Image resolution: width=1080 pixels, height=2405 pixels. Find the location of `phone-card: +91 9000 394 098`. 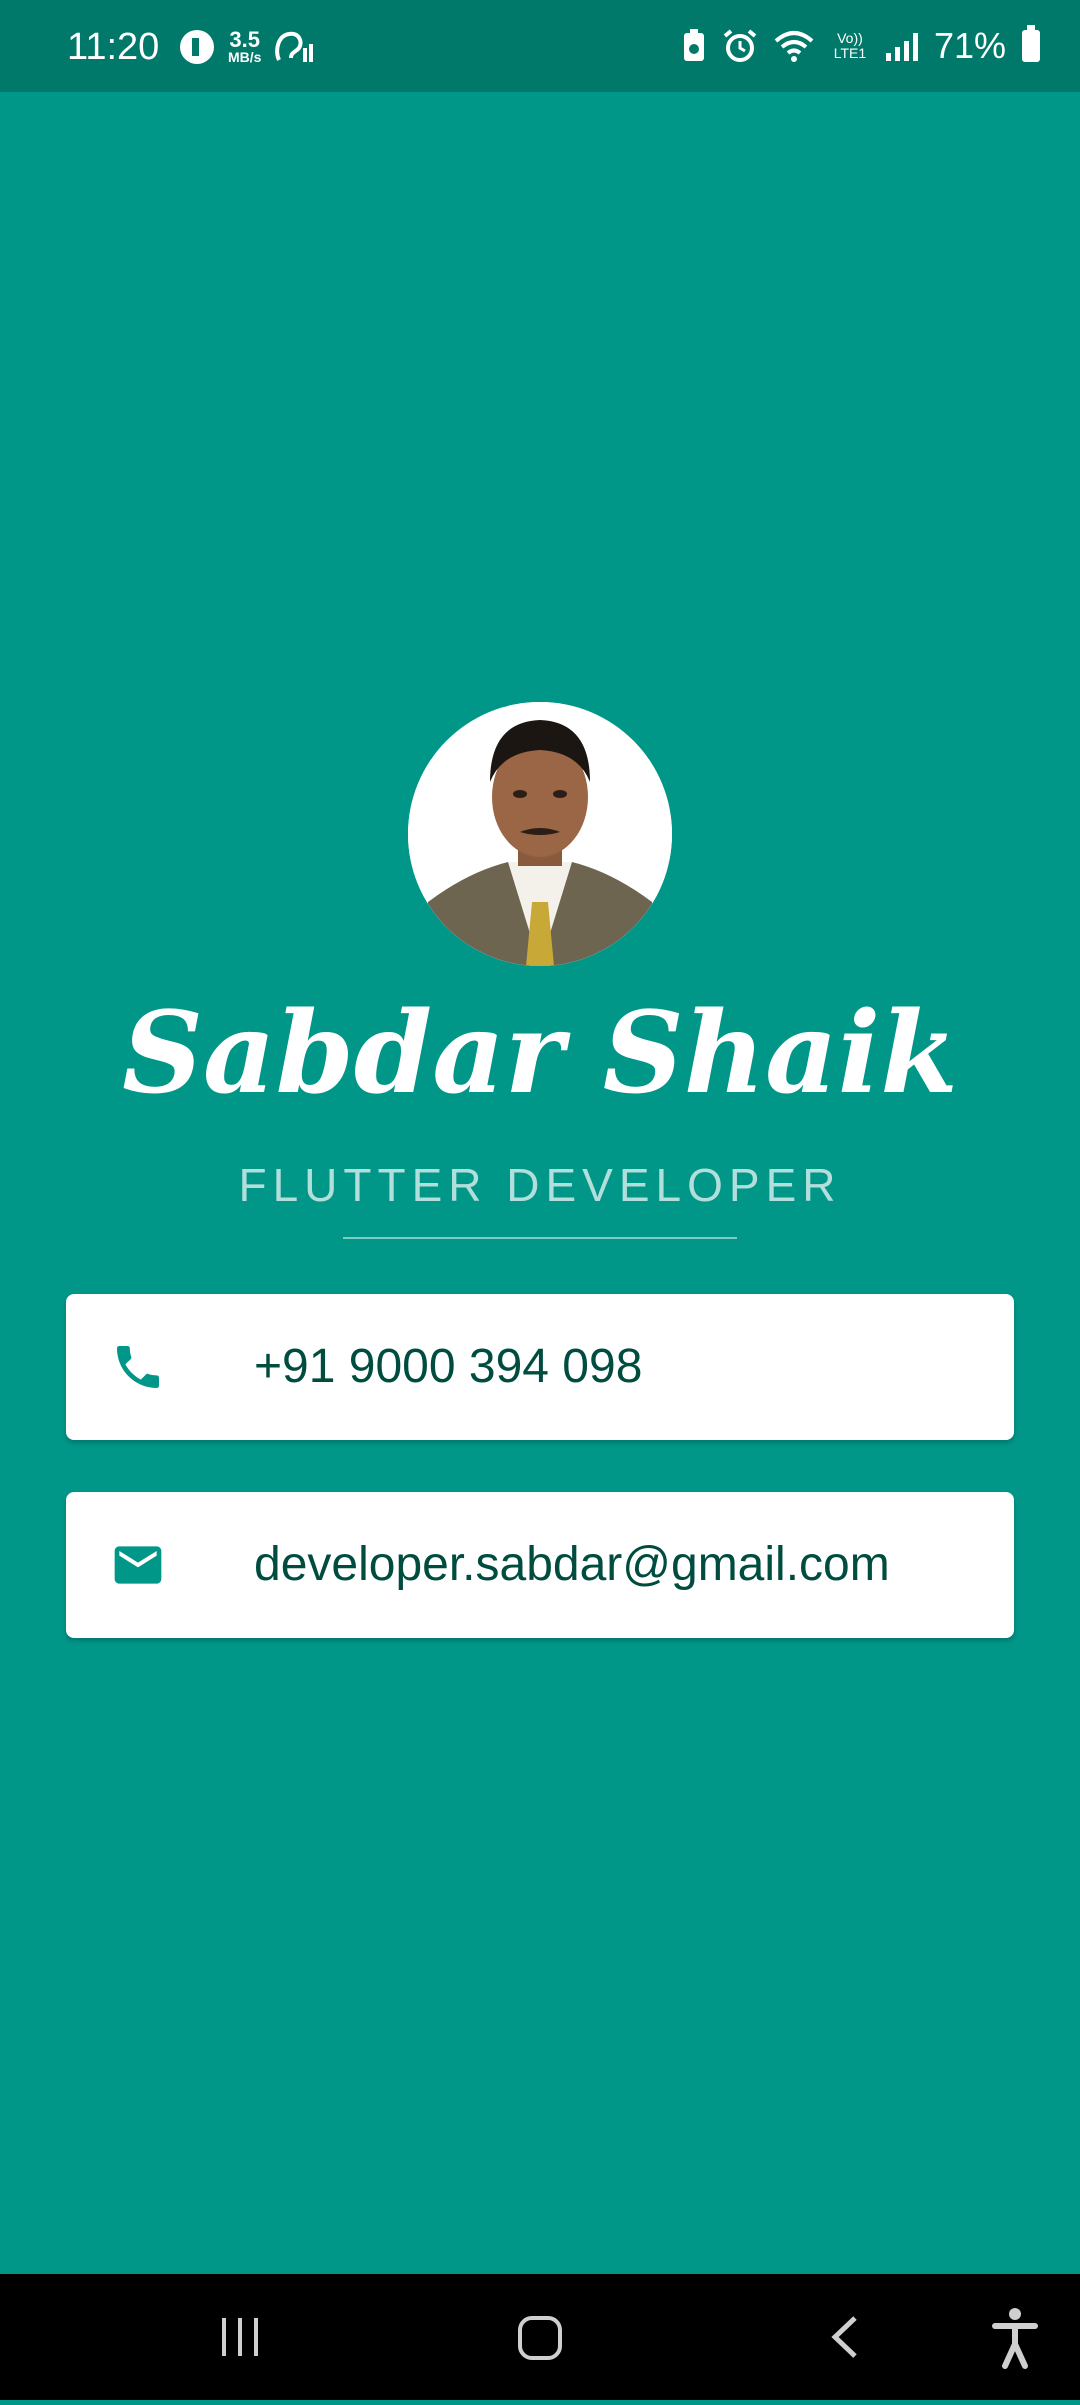

phone-card: +91 9000 394 098 is located at coordinates (540, 1367).